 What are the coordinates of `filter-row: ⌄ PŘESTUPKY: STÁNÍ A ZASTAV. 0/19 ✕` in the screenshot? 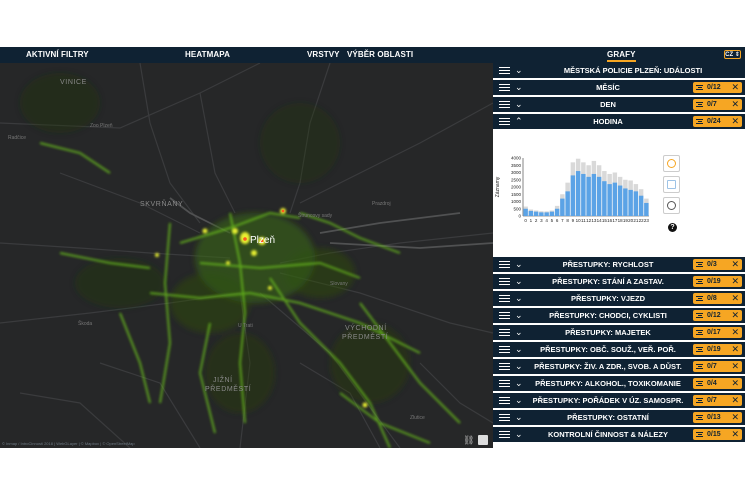 It's located at (619, 281).